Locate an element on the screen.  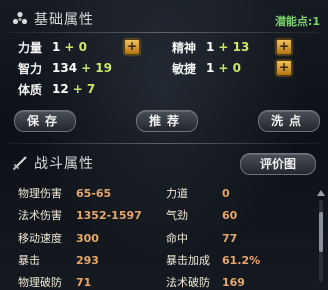
stat-spirit: 精神 1 + 13 is located at coordinates (210, 47).